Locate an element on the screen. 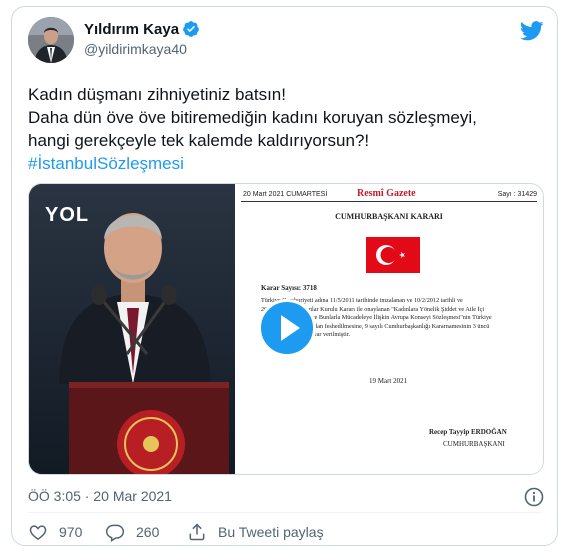 This screenshot has width=570, height=555. decision-number: Karar Sayısı: 3718 is located at coordinates (289, 288).